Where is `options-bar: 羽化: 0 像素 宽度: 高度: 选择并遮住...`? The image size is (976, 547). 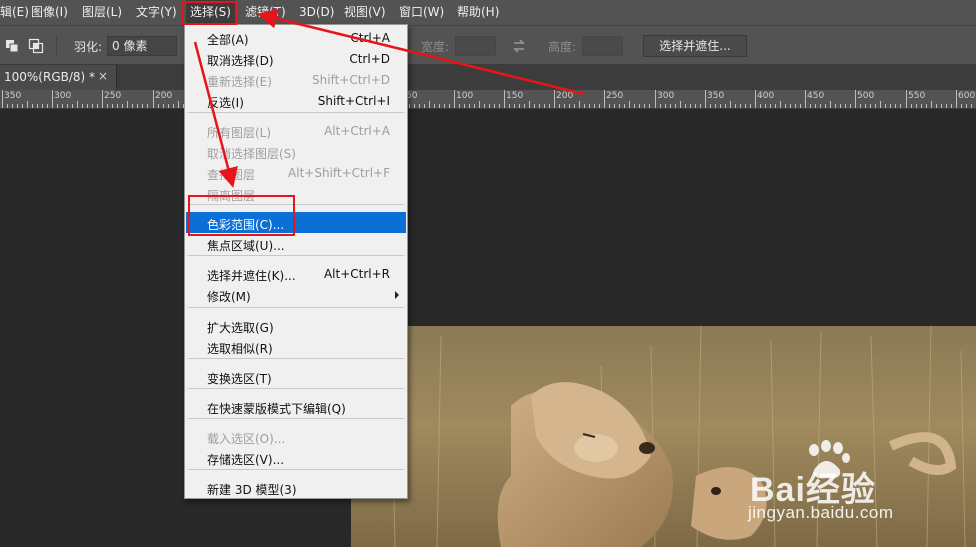
options-bar: 羽化: 0 像素 宽度: 高度: 选择并遮住... is located at coordinates (488, 45).